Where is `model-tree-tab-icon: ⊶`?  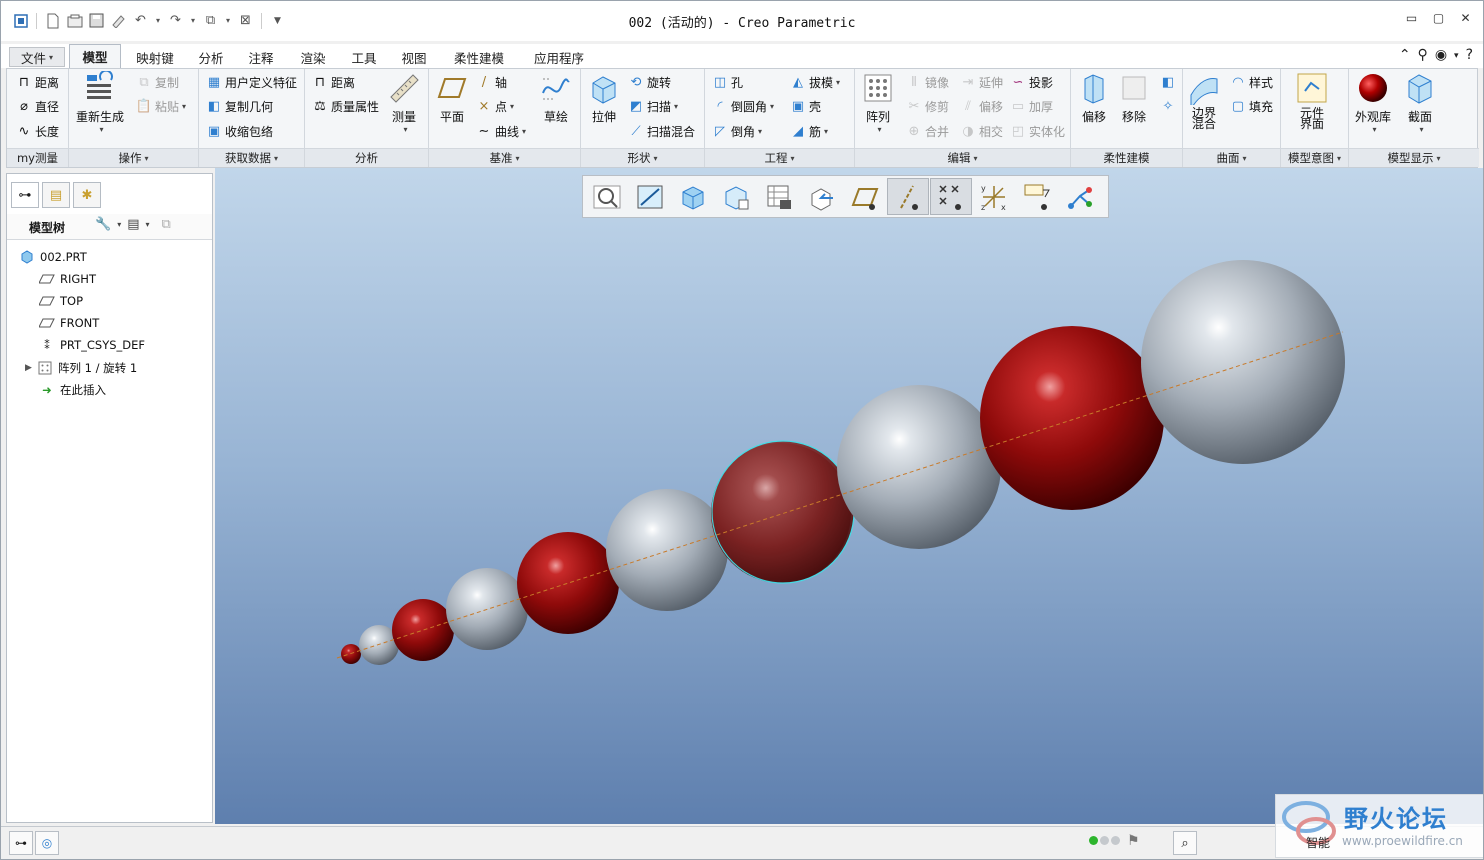 model-tree-tab-icon: ⊶ is located at coordinates (25, 195).